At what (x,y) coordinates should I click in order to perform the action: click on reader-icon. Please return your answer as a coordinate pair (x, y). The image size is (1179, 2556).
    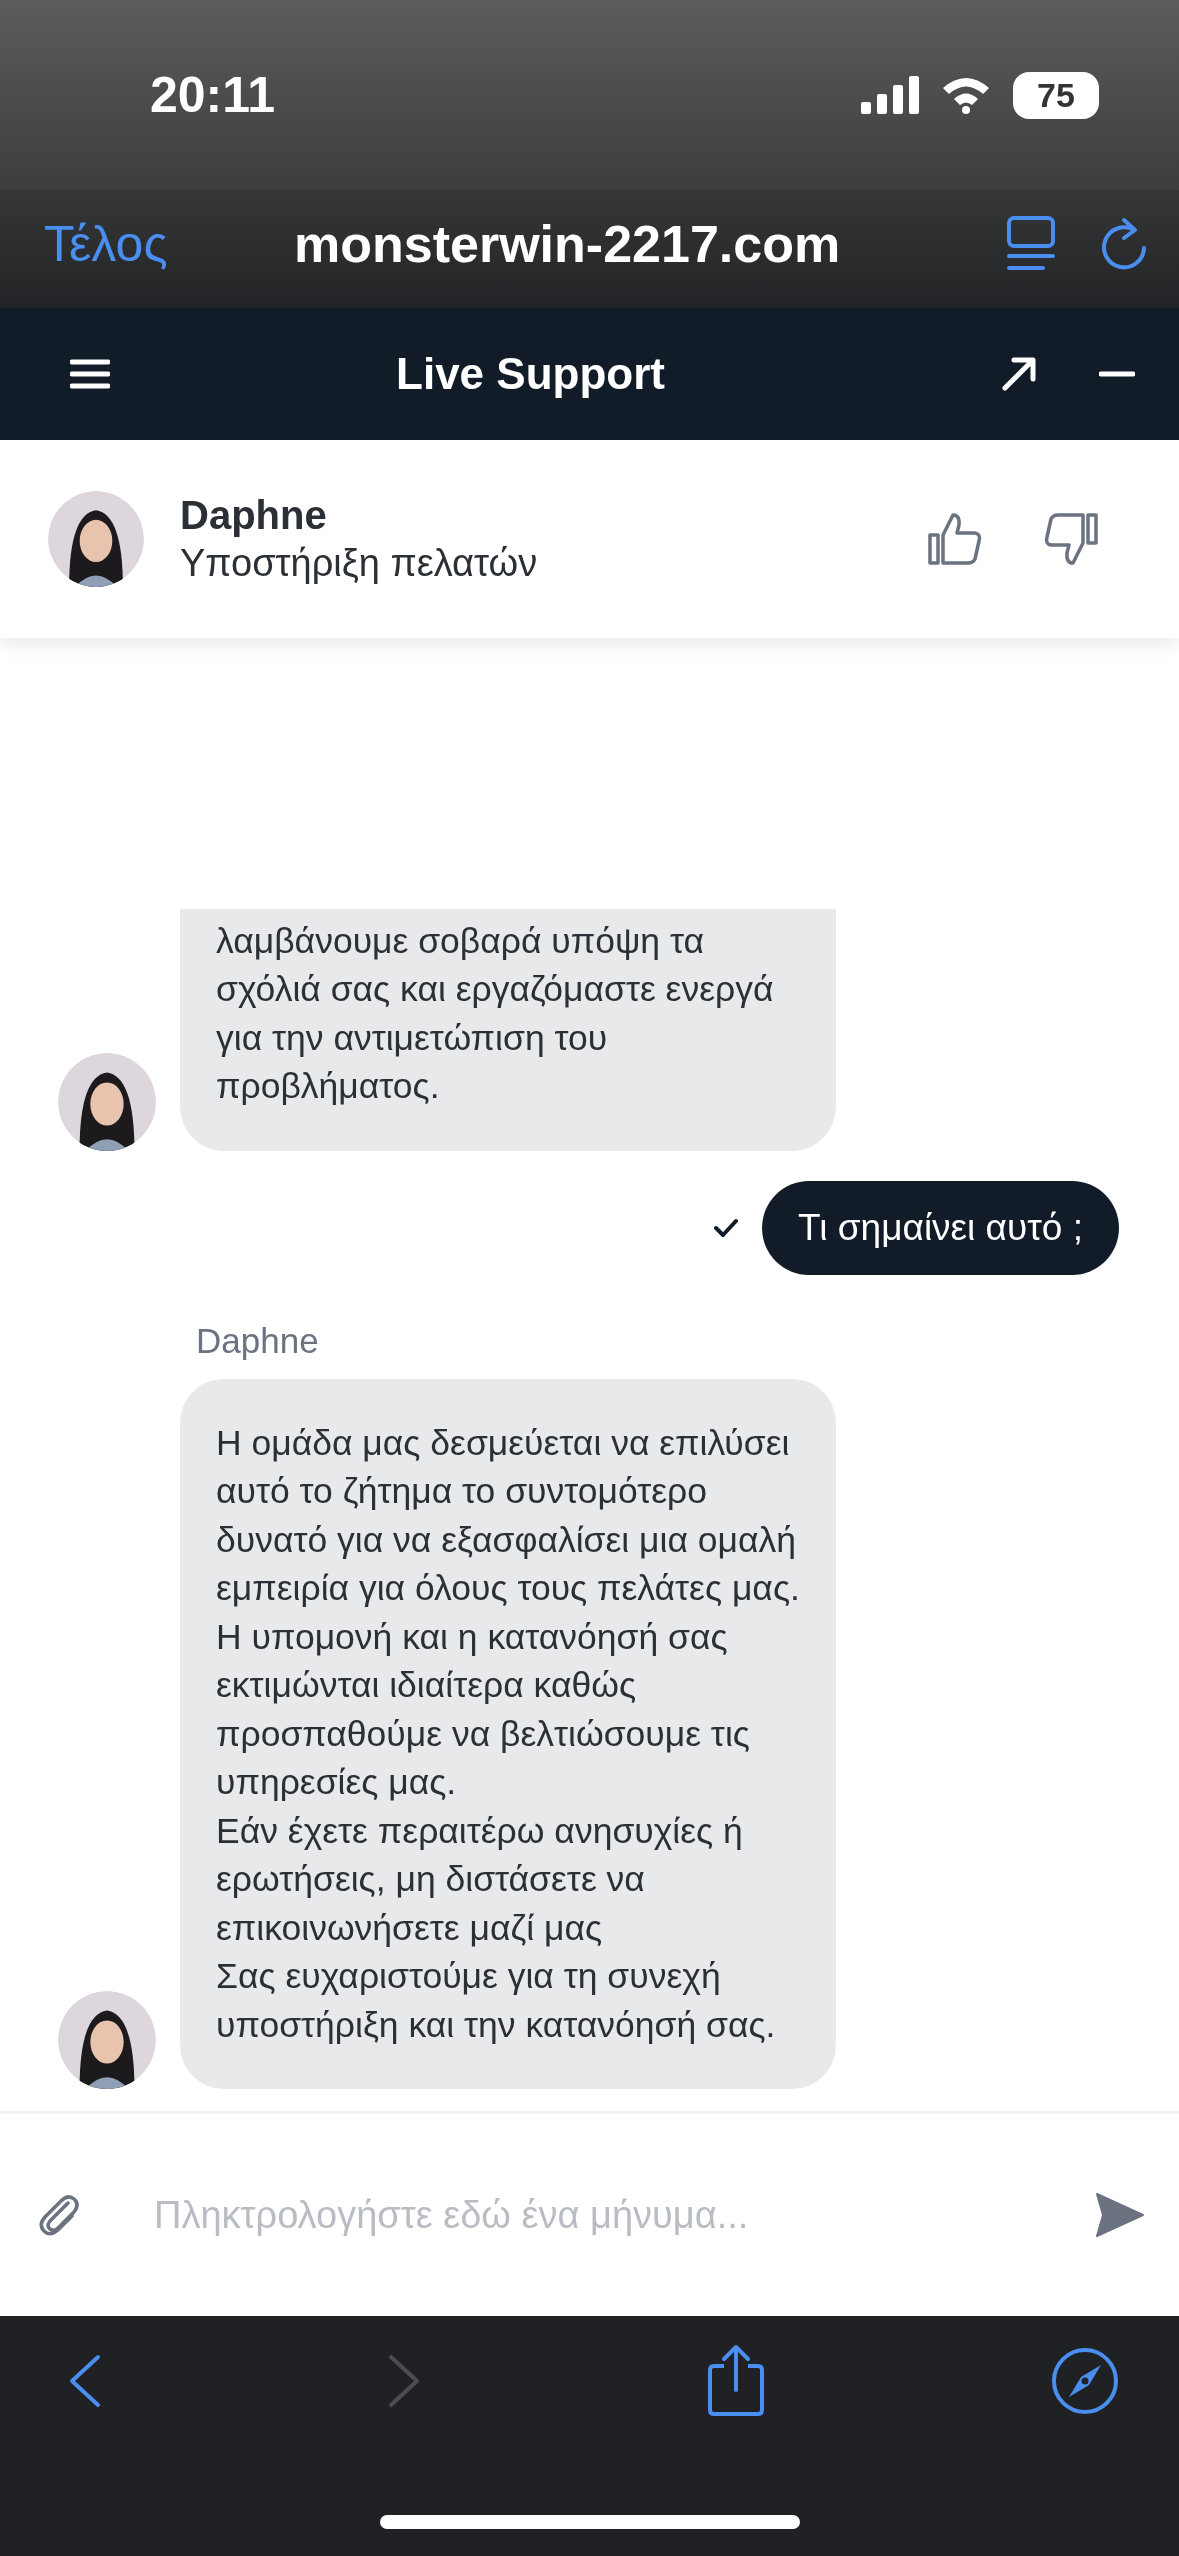
    Looking at the image, I should click on (1031, 244).